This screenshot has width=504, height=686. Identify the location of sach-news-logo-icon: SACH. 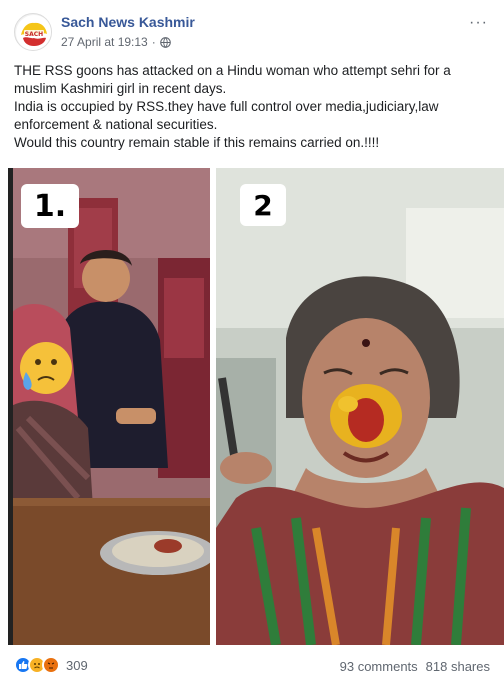
(33, 32).